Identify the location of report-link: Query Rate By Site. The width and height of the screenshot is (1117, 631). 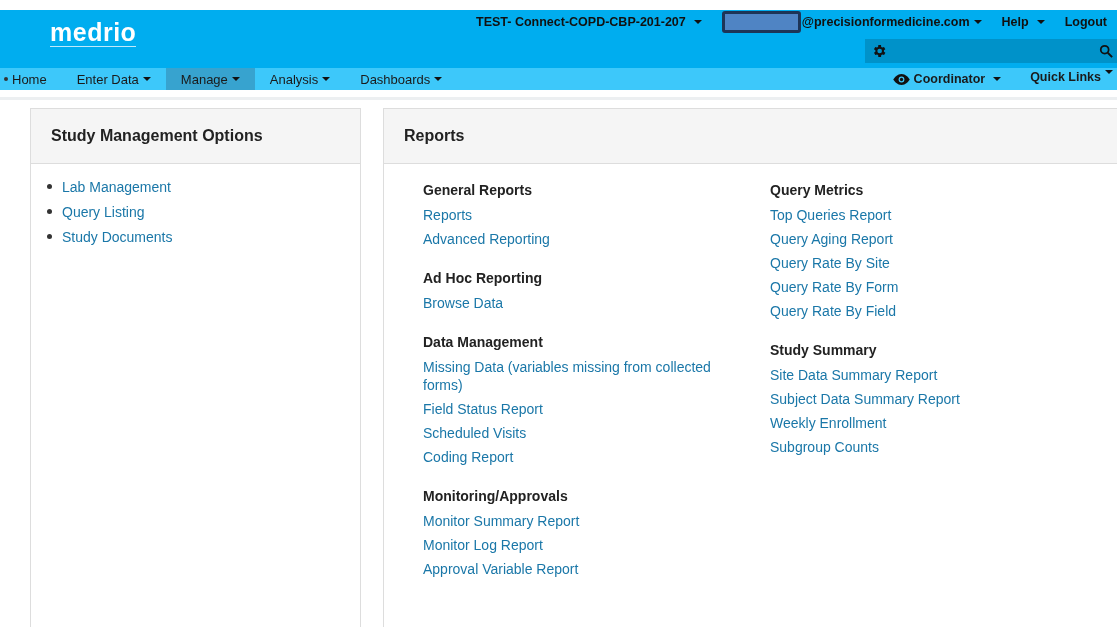
(830, 263).